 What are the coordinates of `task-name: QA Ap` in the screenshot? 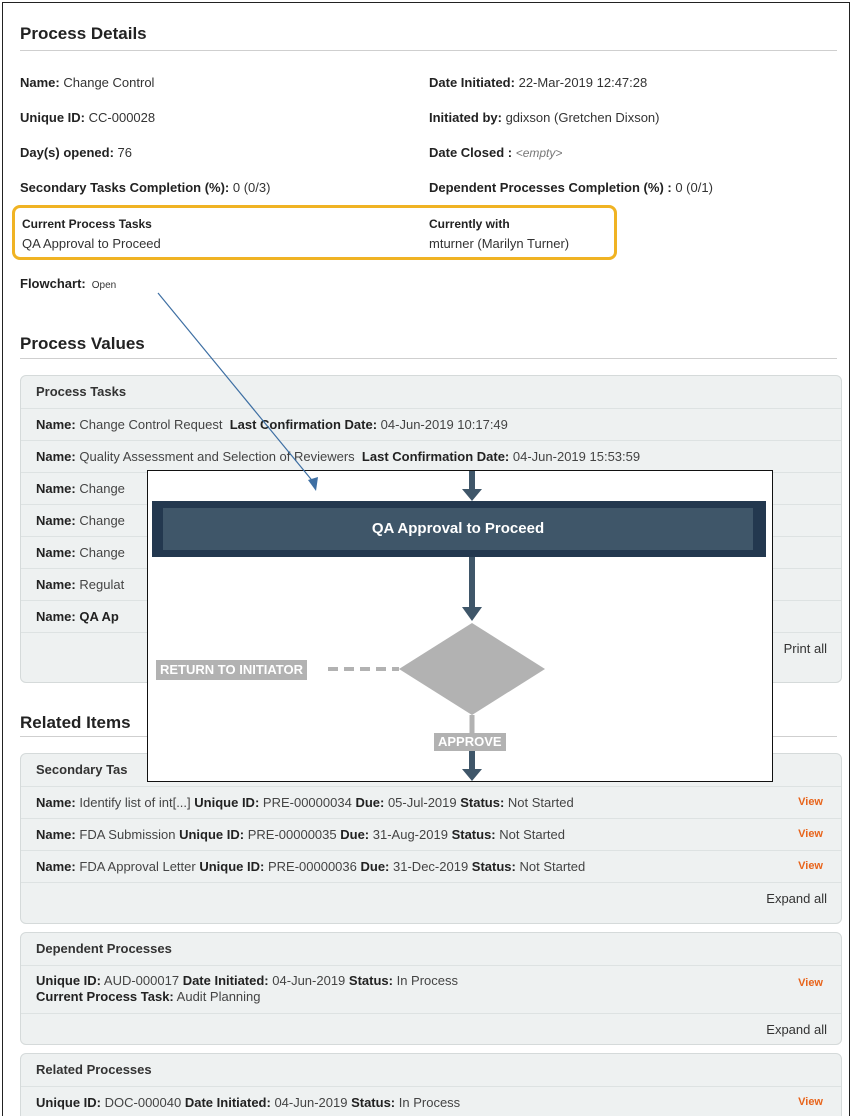 It's located at (99, 616).